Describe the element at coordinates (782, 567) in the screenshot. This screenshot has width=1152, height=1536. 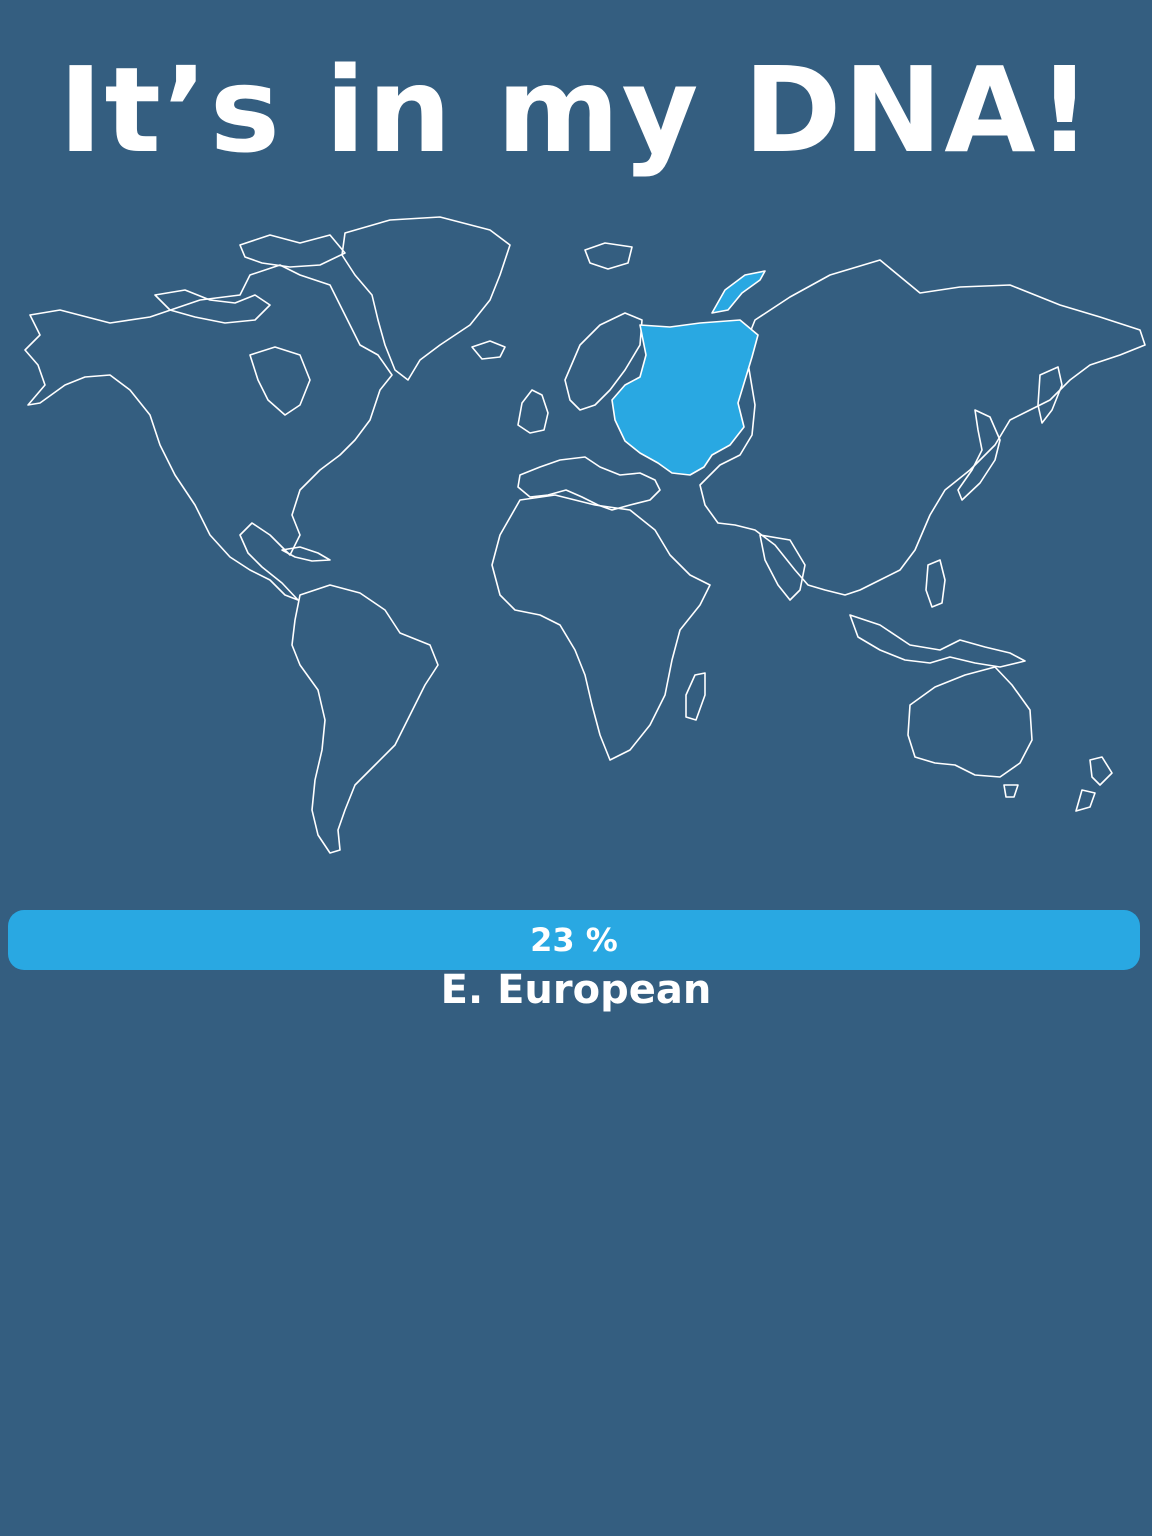
I see `india-outline` at that location.